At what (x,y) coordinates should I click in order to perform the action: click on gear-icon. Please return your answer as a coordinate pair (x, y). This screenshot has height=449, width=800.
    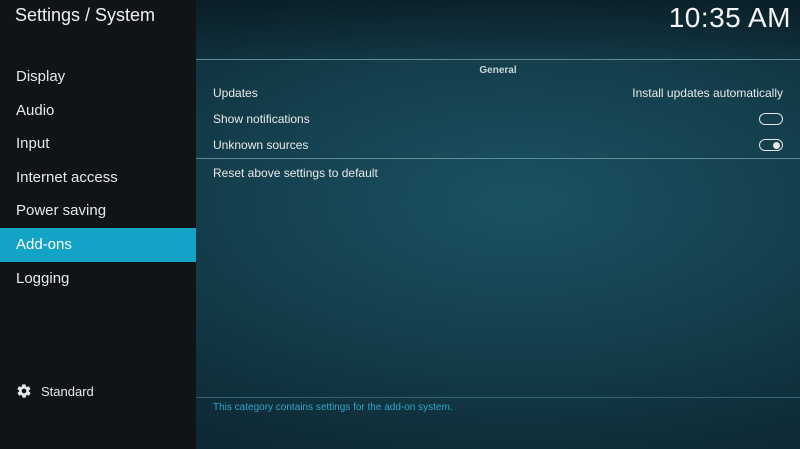
    Looking at the image, I should click on (24, 391).